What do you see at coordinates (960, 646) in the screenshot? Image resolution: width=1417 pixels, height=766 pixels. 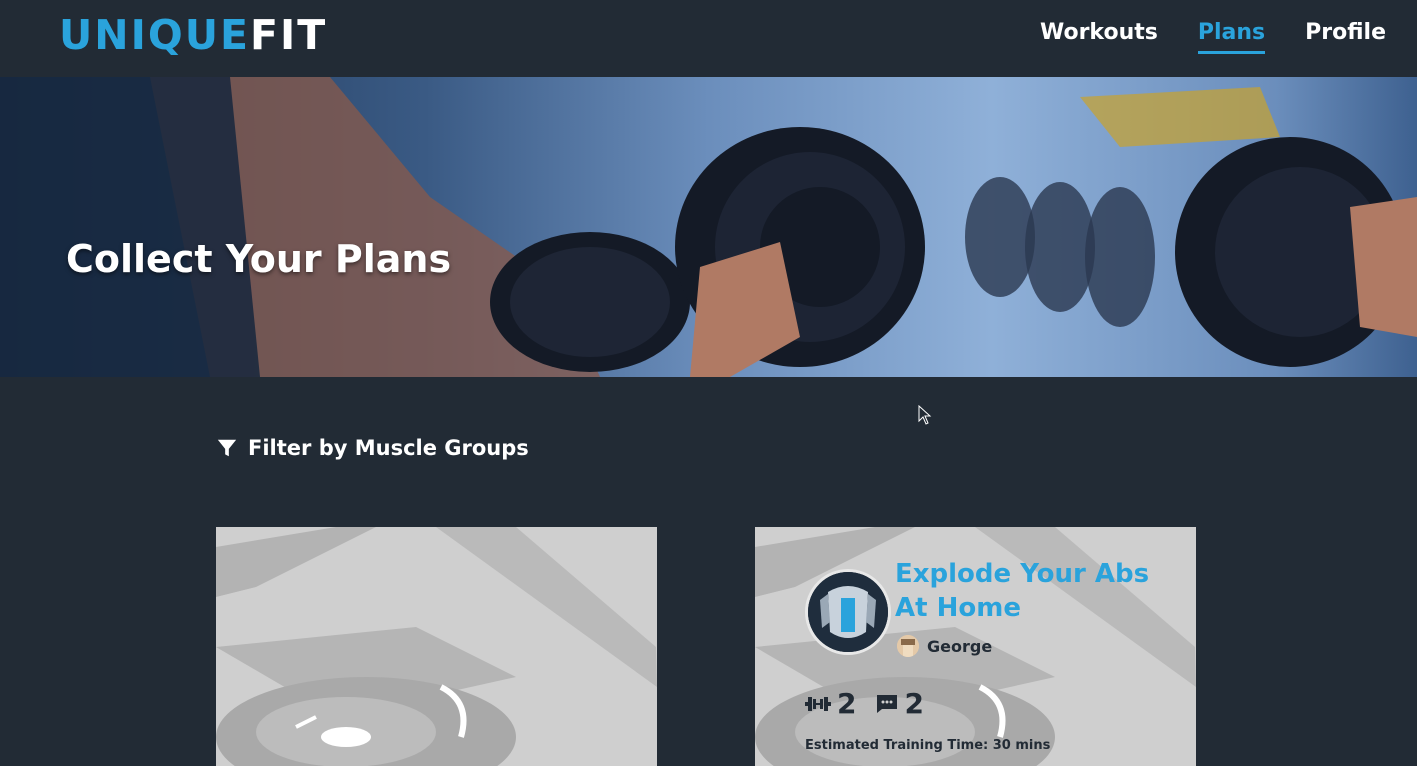 I see `author-name: George` at bounding box center [960, 646].